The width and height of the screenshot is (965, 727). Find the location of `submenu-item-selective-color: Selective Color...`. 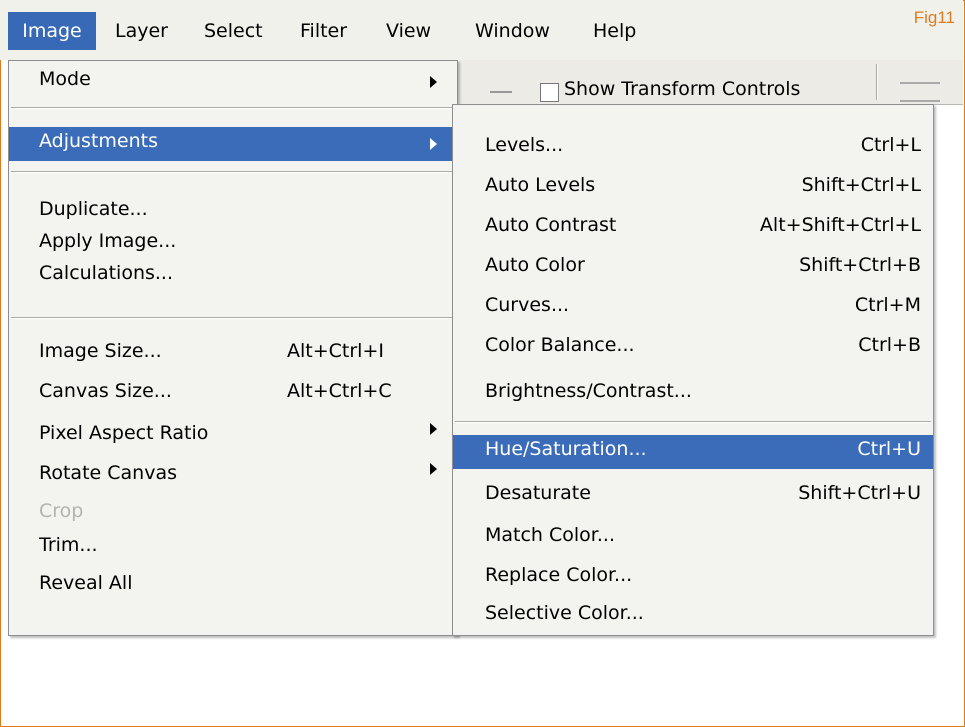

submenu-item-selective-color: Selective Color... is located at coordinates (693, 616).